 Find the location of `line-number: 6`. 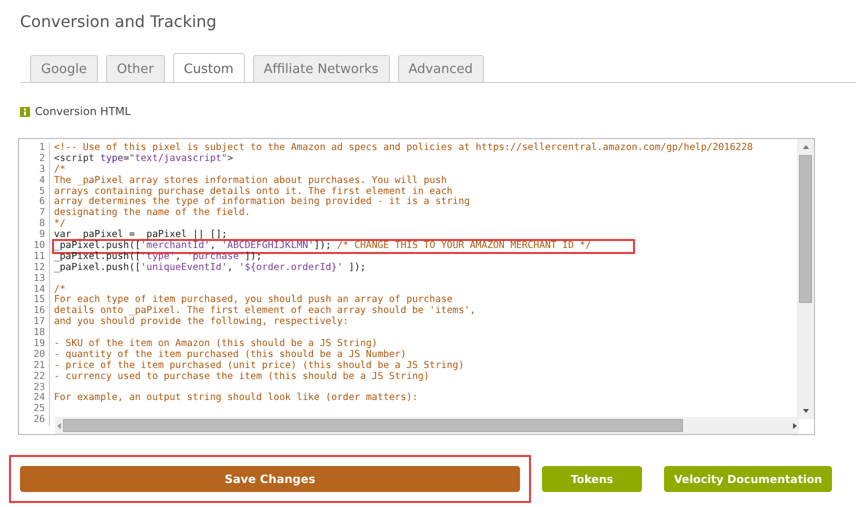

line-number: 6 is located at coordinates (34, 202).